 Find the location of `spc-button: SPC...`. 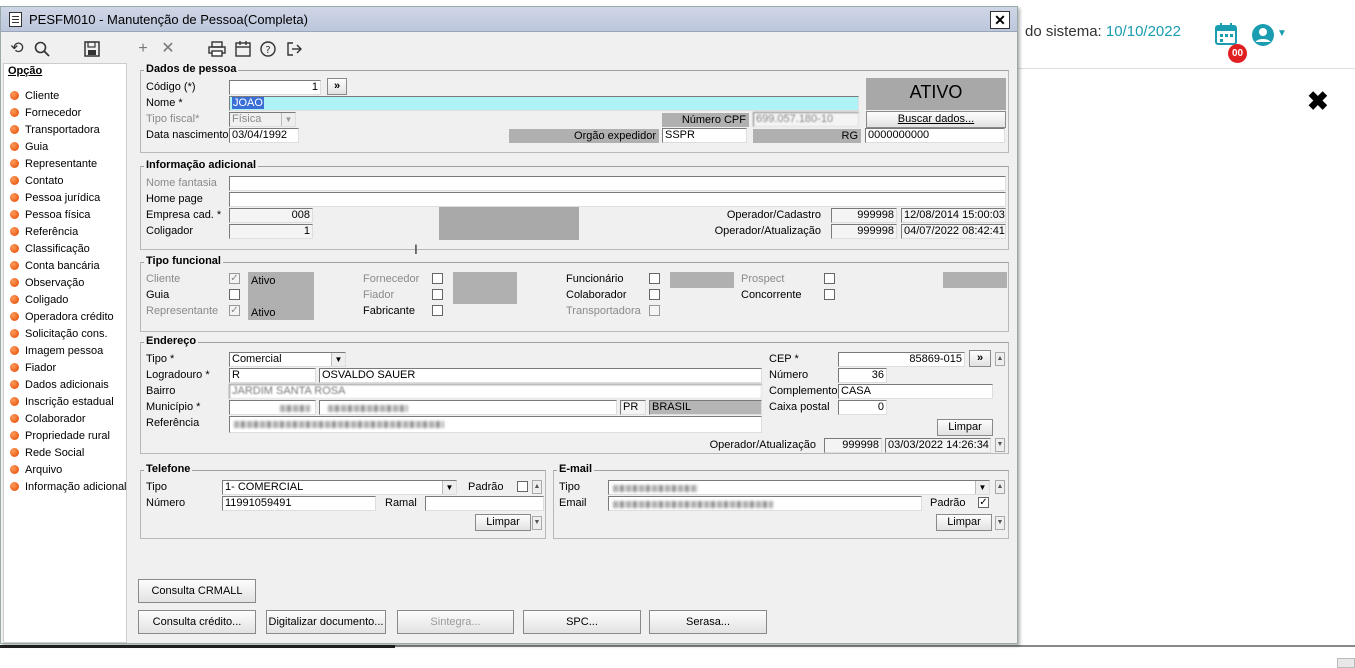

spc-button: SPC... is located at coordinates (582, 622).